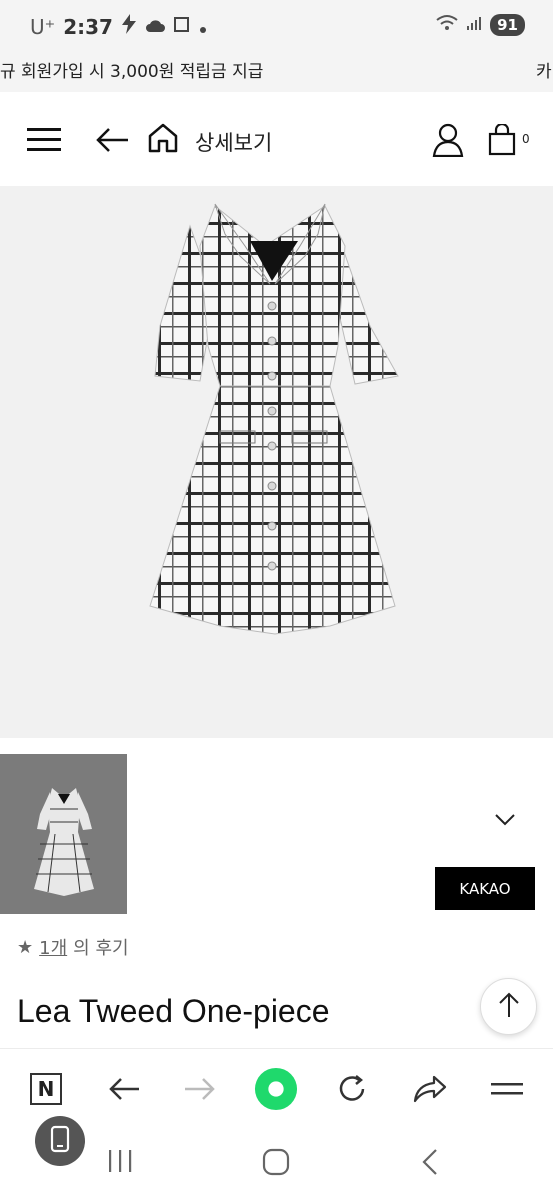  What do you see at coordinates (507, 1089) in the screenshot?
I see `browser-menu-icon` at bounding box center [507, 1089].